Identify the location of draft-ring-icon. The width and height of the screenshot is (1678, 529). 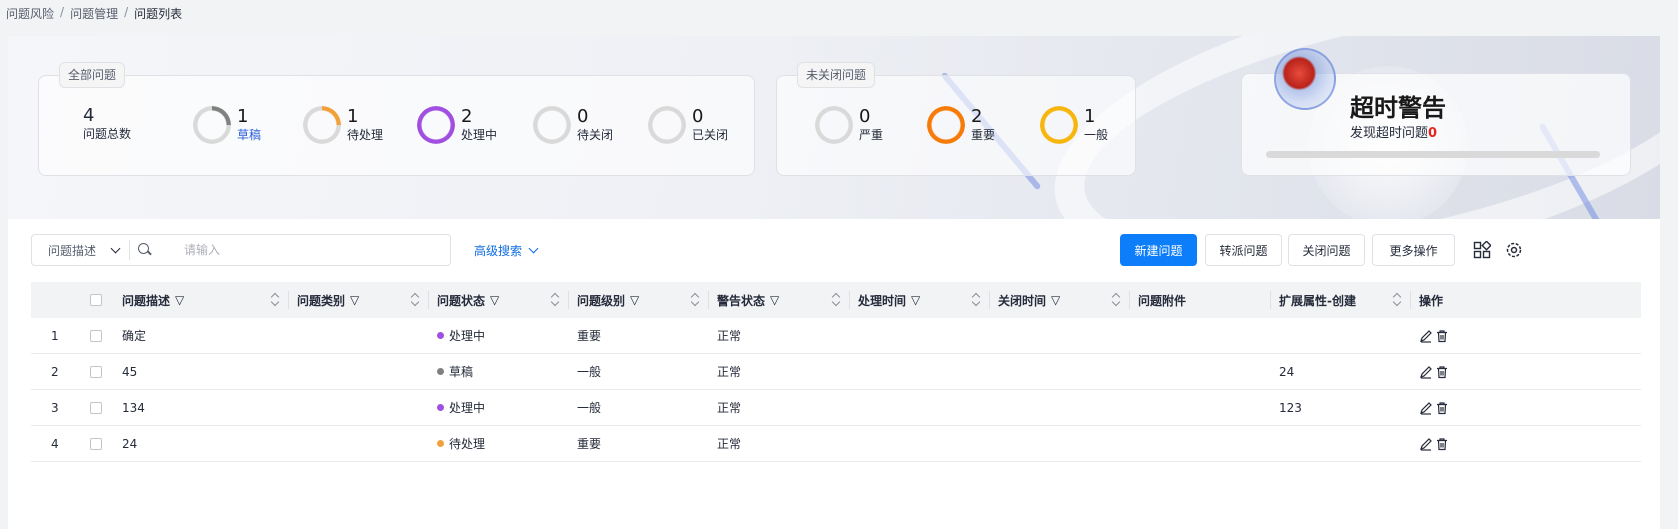
(212, 125).